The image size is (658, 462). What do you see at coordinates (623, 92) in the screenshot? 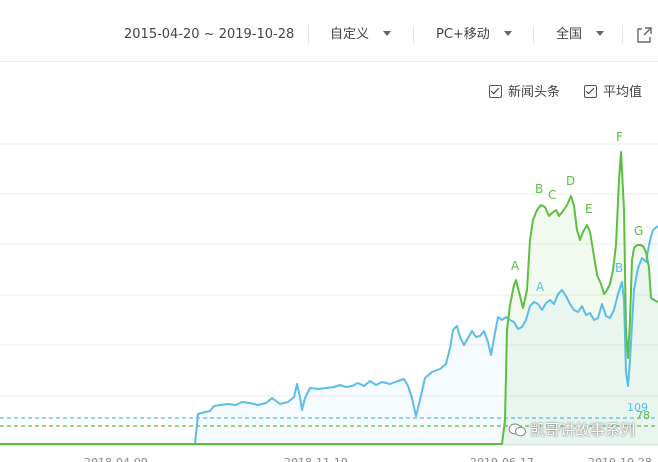
I see `legend-label-average: 平均值` at bounding box center [623, 92].